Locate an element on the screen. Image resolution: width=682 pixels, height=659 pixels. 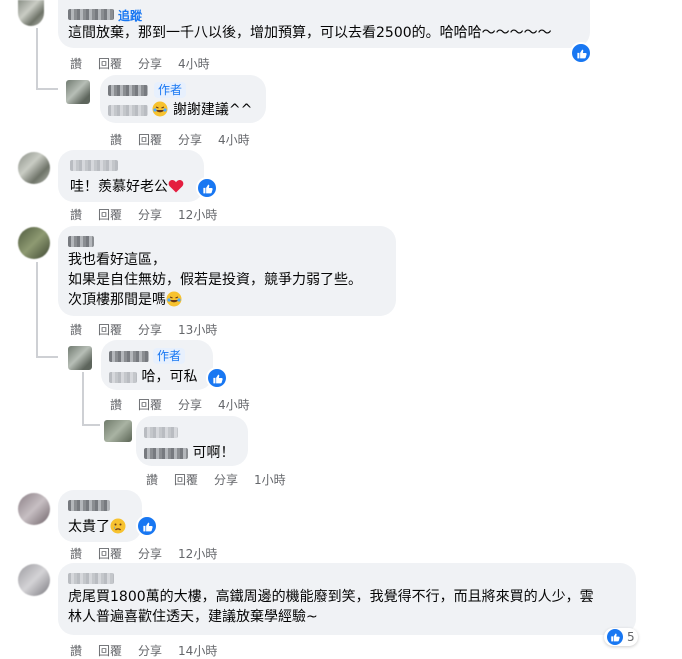
crying-emoji-icon is located at coordinates (118, 526).